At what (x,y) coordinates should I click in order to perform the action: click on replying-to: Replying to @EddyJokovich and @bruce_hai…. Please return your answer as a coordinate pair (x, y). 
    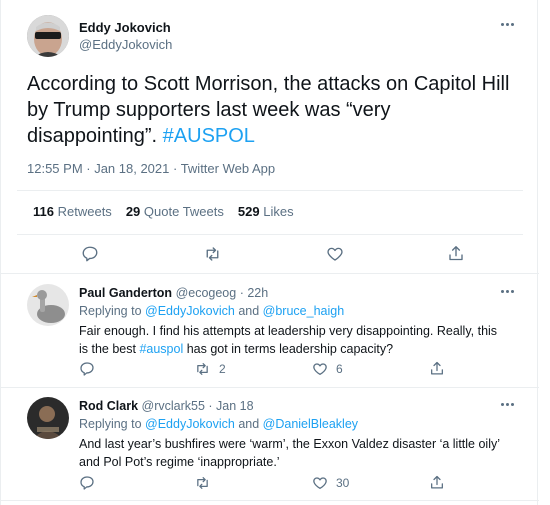
    Looking at the image, I should click on (211, 311).